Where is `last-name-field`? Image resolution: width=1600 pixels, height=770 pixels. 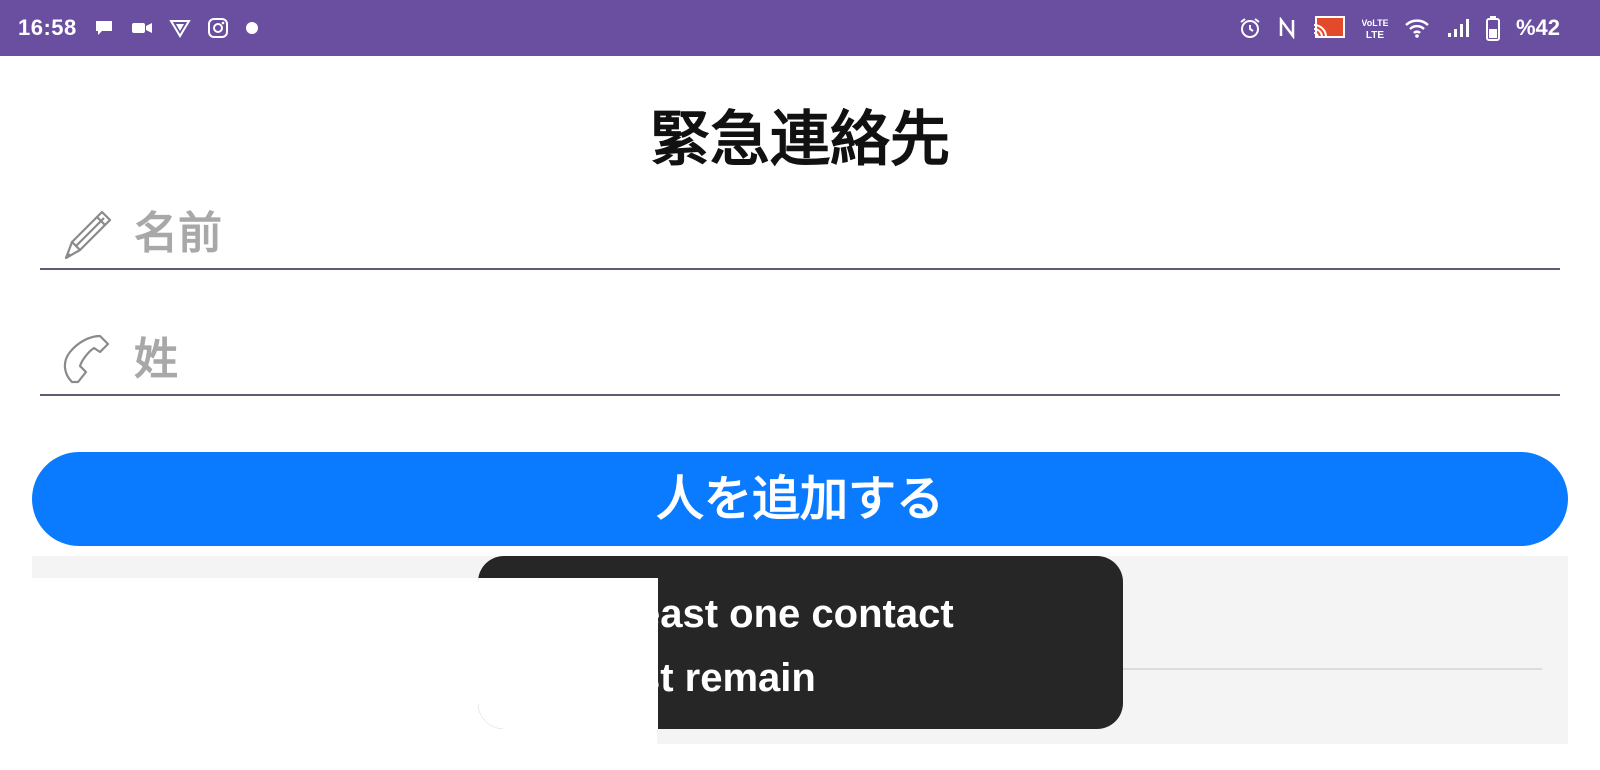 last-name-field is located at coordinates (800, 361).